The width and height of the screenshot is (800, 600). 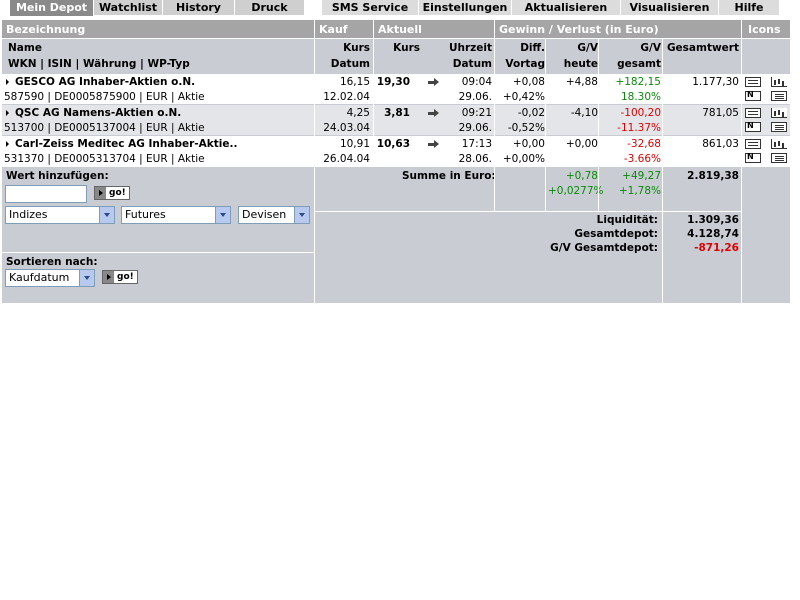 I want to click on kauf-datum: 12.02.04, so click(x=346, y=97).